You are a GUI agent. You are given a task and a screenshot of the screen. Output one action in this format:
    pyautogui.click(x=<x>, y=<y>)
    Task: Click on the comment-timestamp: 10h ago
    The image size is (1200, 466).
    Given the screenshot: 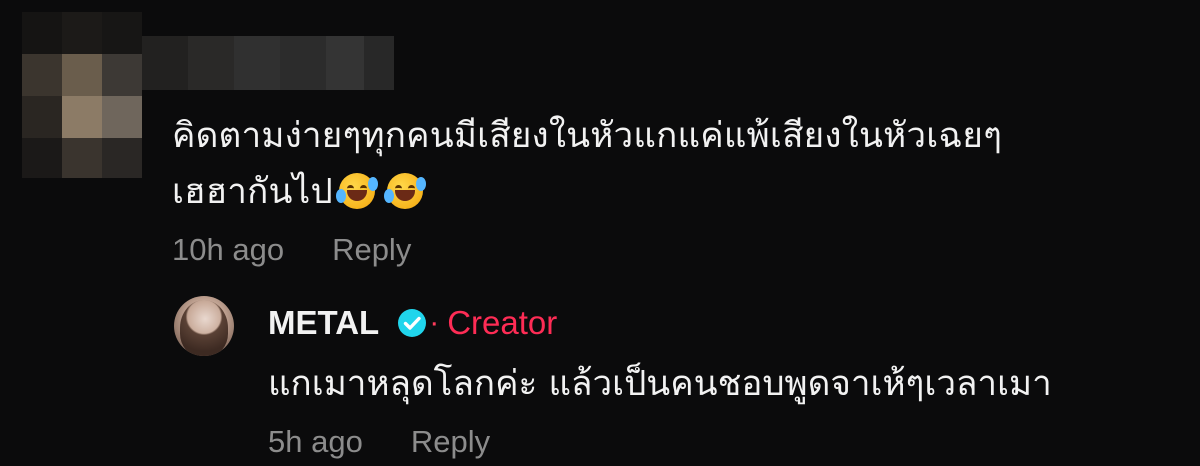 What is the action you would take?
    pyautogui.click(x=228, y=249)
    